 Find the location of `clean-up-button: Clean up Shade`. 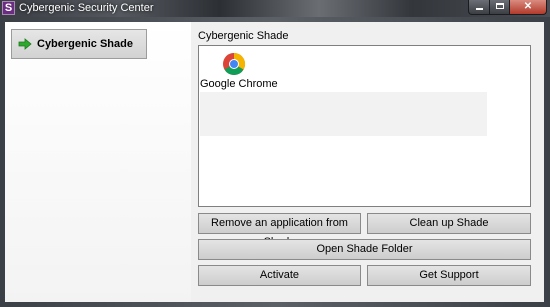

clean-up-button: Clean up Shade is located at coordinates (449, 223).